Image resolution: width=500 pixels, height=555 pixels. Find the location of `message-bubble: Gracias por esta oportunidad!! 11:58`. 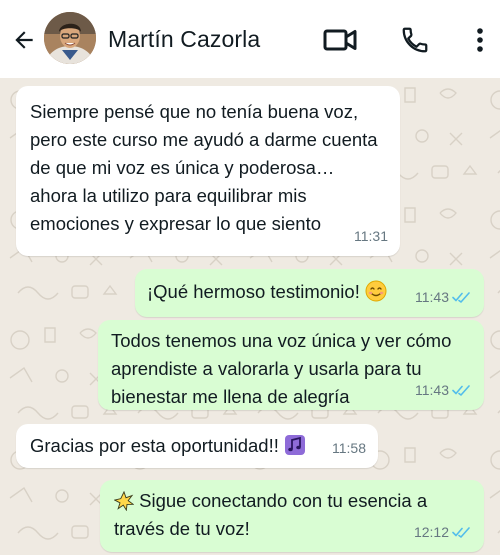

message-bubble: Gracias por esta oportunidad!! 11:58 is located at coordinates (197, 446).